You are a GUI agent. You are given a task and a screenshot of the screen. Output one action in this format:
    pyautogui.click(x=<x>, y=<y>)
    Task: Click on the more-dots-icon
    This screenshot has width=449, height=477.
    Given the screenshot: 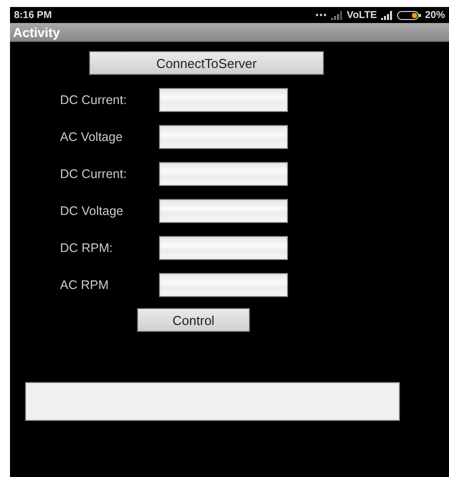 What is the action you would take?
    pyautogui.click(x=320, y=15)
    